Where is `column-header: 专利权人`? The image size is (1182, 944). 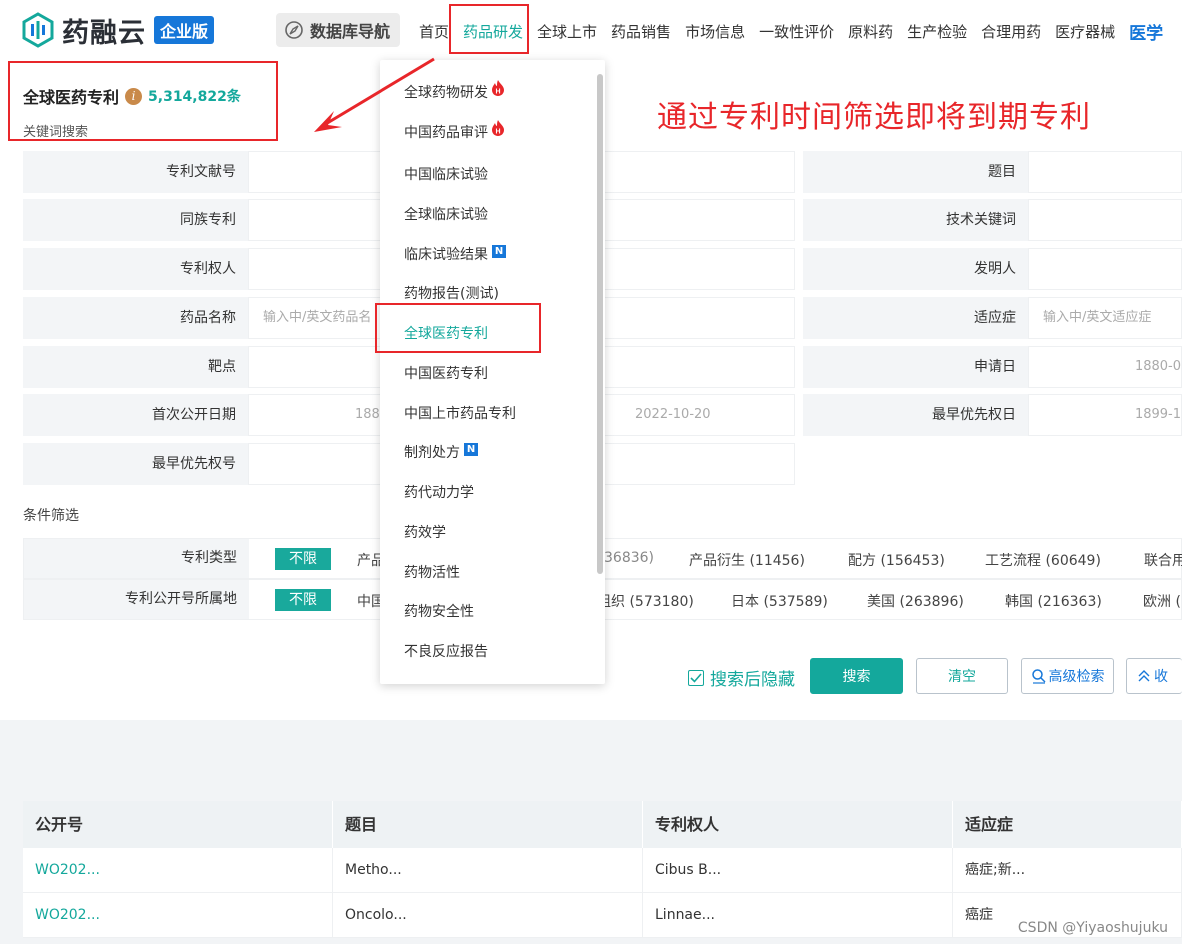 column-header: 专利权人 is located at coordinates (798, 824).